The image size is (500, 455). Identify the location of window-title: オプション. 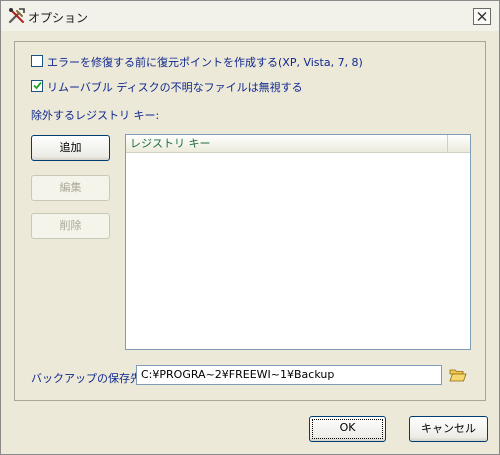
(58, 18).